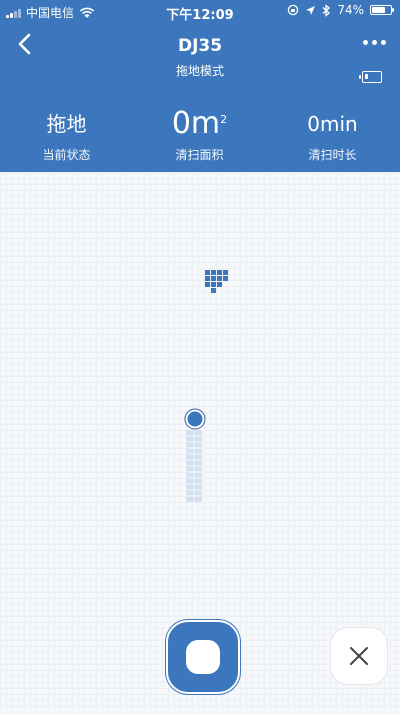 Image resolution: width=400 pixels, height=715 pixels. What do you see at coordinates (350, 10) in the screenshot?
I see `battery-percent: 74%` at bounding box center [350, 10].